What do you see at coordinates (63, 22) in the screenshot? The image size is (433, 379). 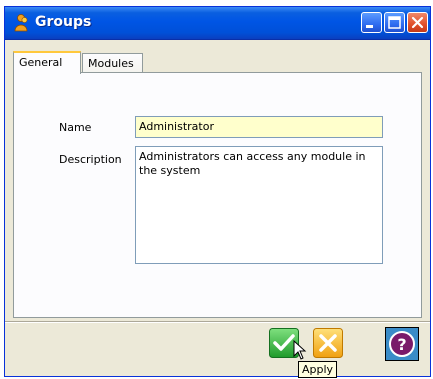 I see `window-title: Groups` at bounding box center [63, 22].